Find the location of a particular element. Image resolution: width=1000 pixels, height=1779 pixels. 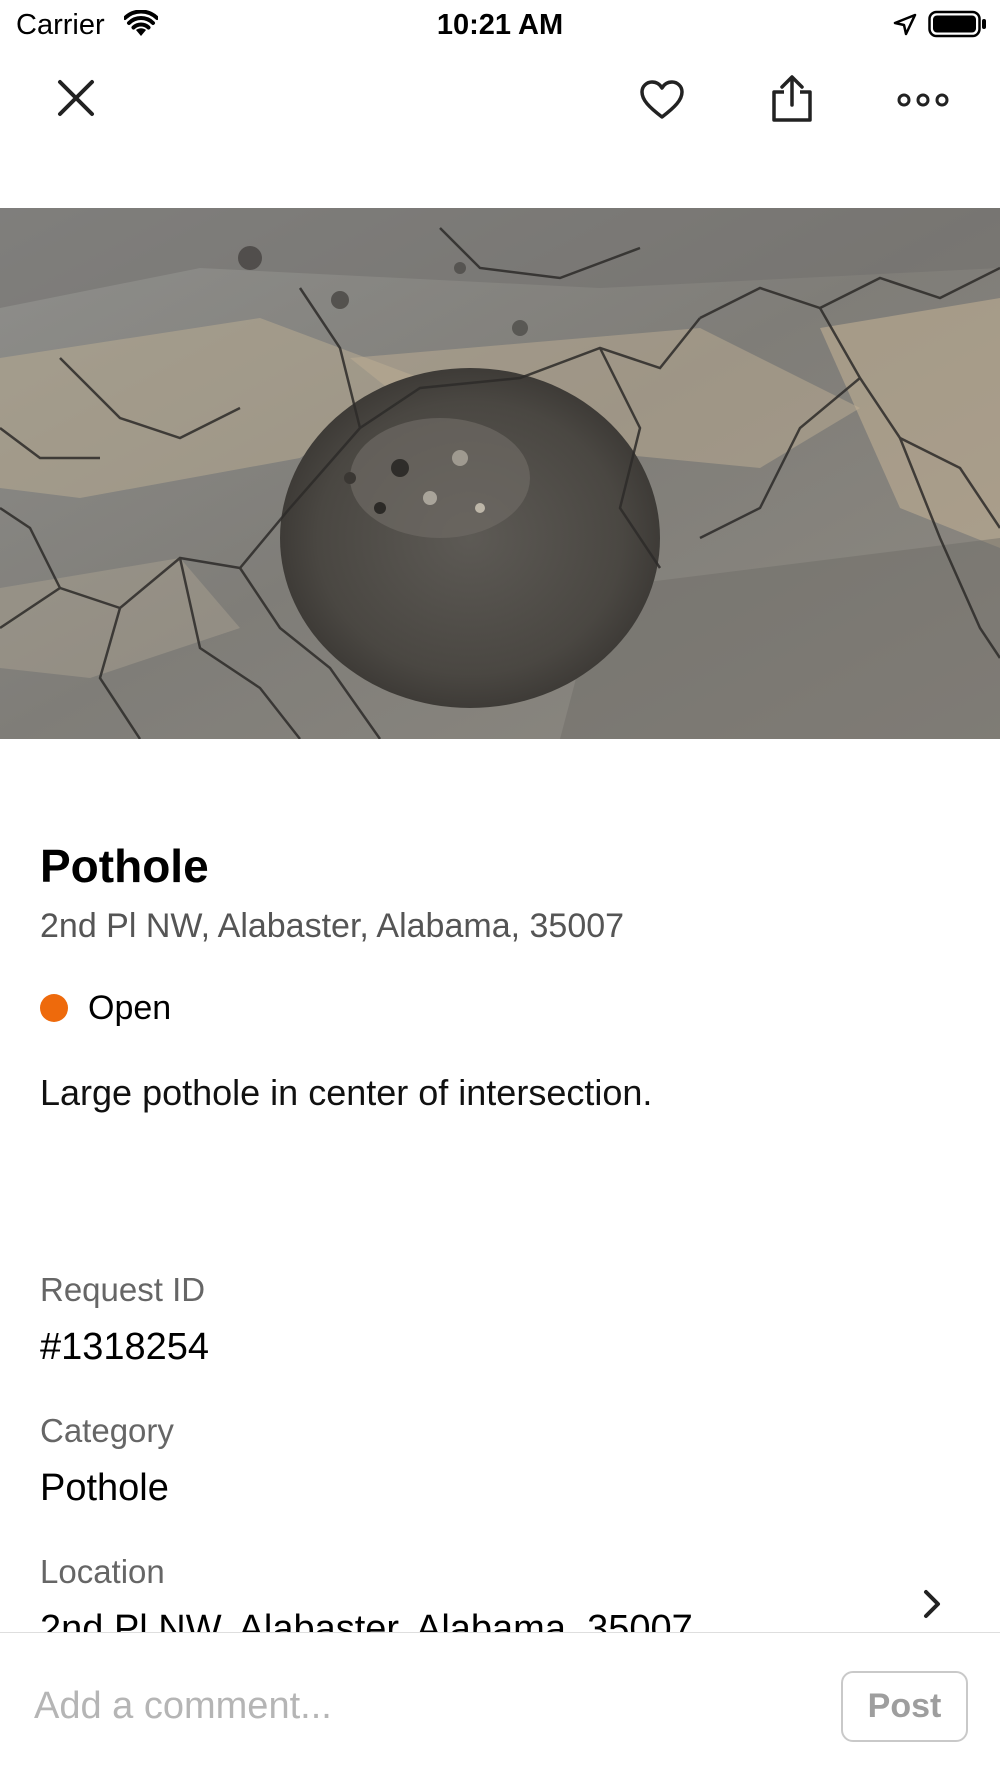

close-icon is located at coordinates (76, 98).